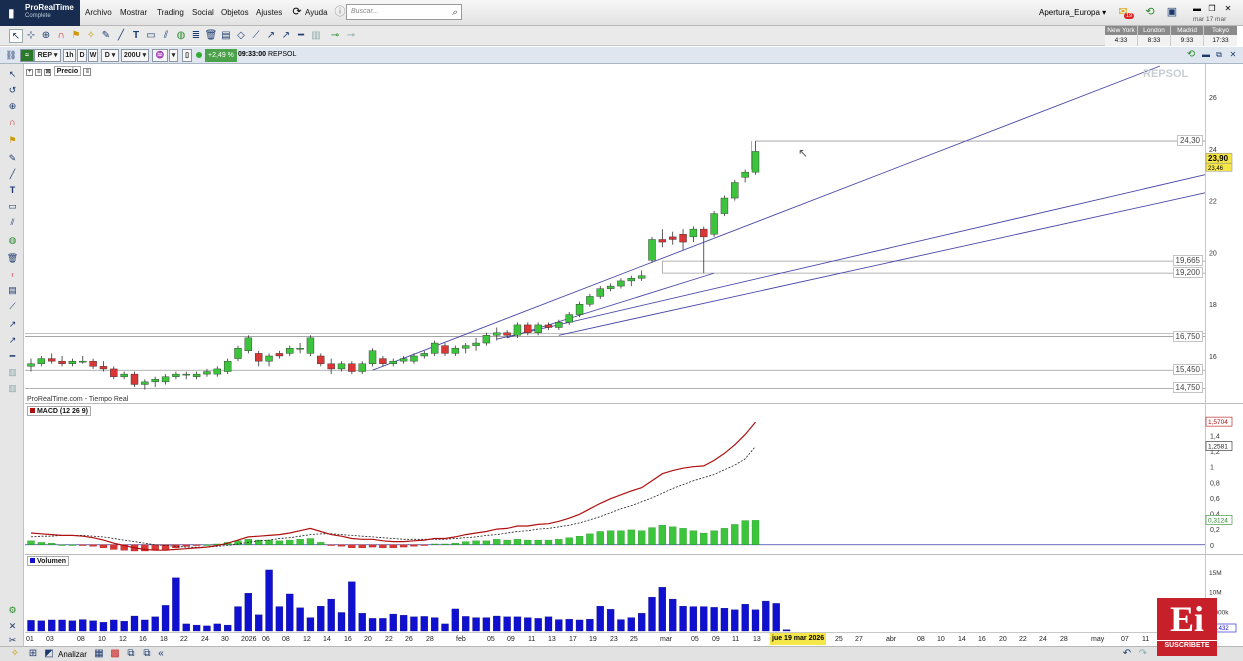  What do you see at coordinates (1187, 370) in the screenshot?
I see `level-label: 15,450` at bounding box center [1187, 370].